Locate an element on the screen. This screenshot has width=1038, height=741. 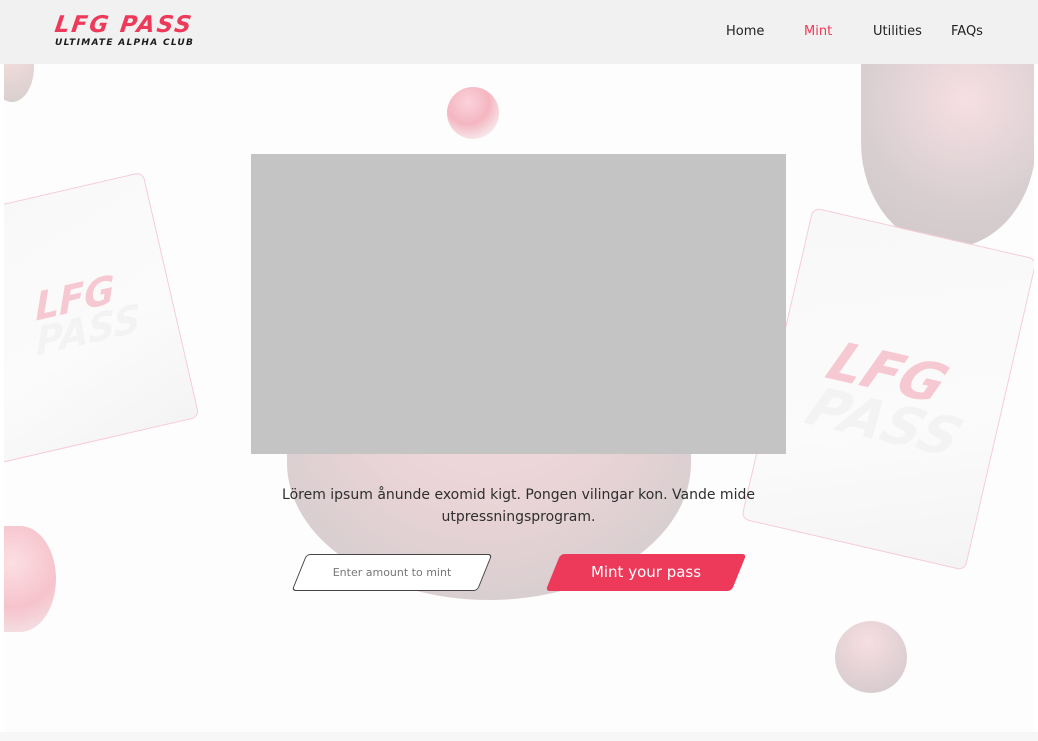
mint-button-label: Mint your pass is located at coordinates (646, 572).